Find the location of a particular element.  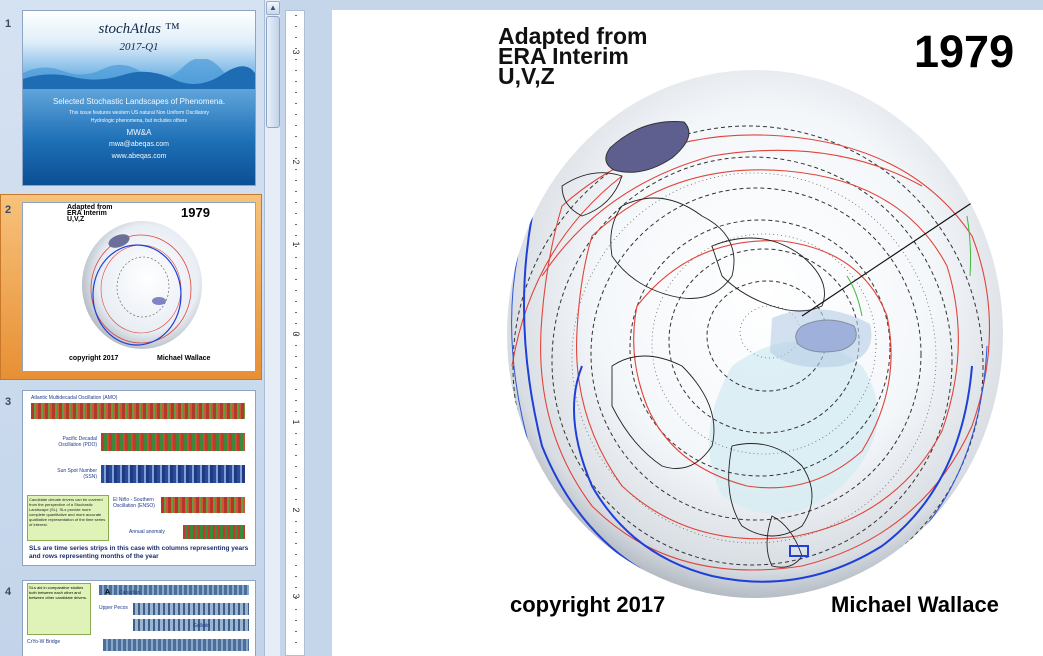

thumb2-globe is located at coordinates (142, 285).